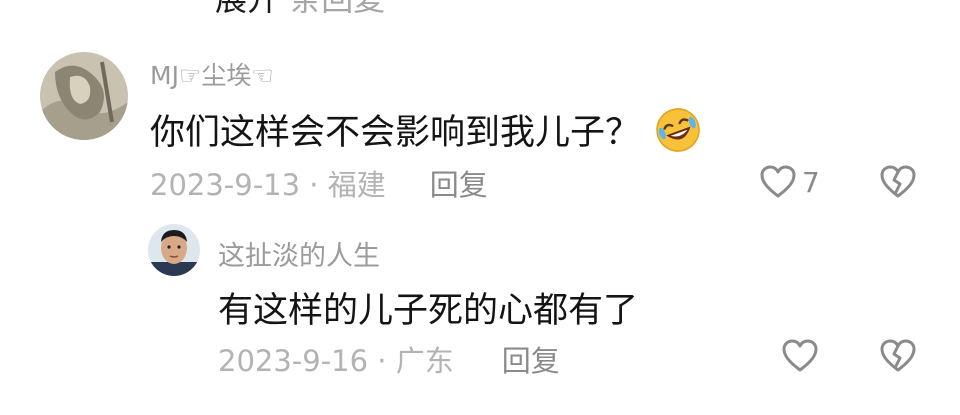  I want to click on comment-meta: 2023-9-13 · 福建 回复, so click(319, 183).